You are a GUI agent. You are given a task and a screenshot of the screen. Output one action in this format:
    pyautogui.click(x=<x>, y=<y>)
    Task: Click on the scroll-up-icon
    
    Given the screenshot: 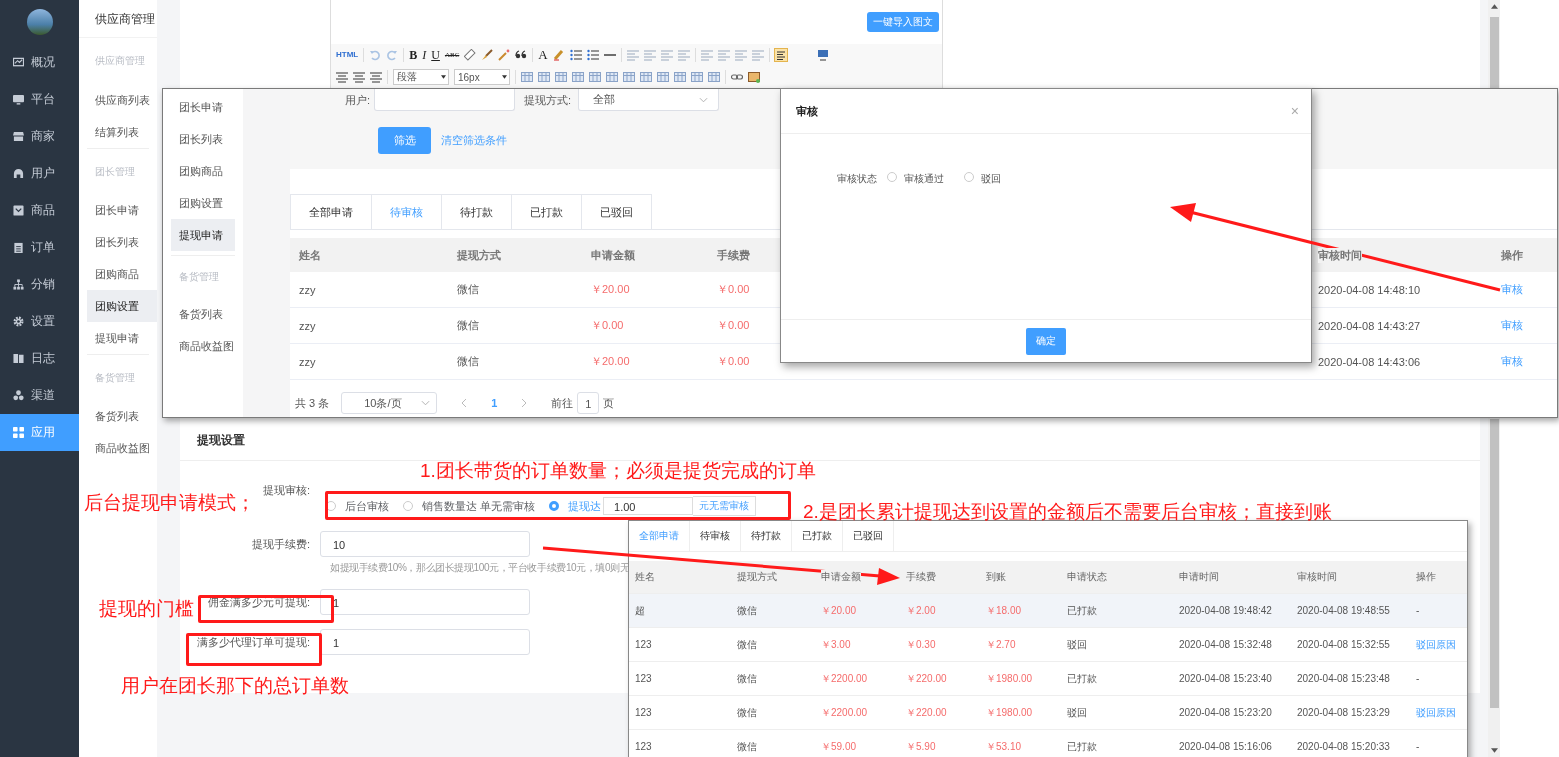 What is the action you would take?
    pyautogui.click(x=1494, y=6)
    